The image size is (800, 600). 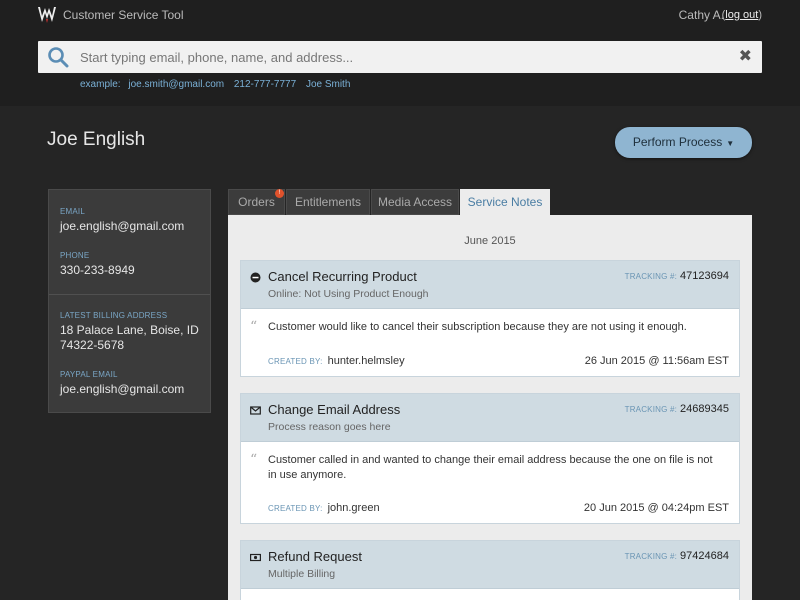 I want to click on note-subtitle: Online: Not Using Product Enough, so click(x=348, y=294).